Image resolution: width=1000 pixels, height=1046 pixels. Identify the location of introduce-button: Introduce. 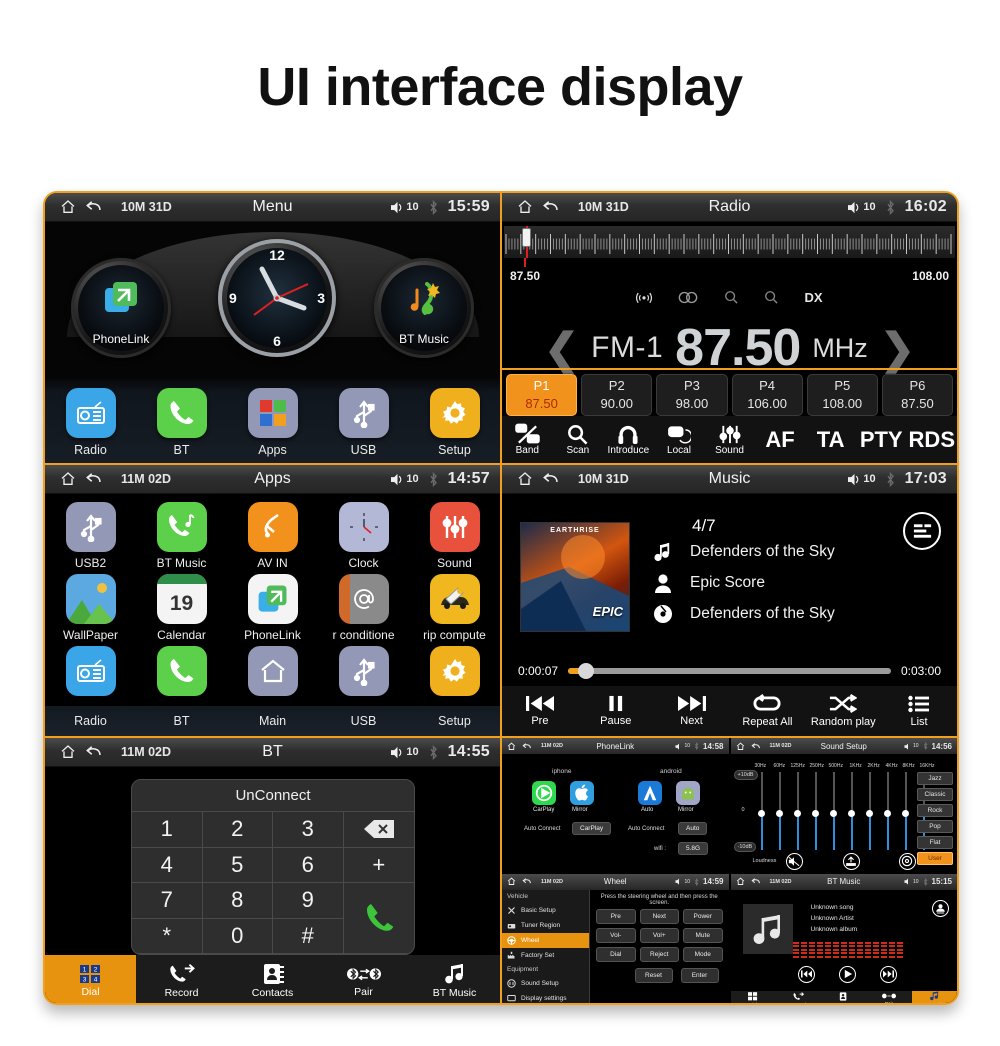
(628, 440).